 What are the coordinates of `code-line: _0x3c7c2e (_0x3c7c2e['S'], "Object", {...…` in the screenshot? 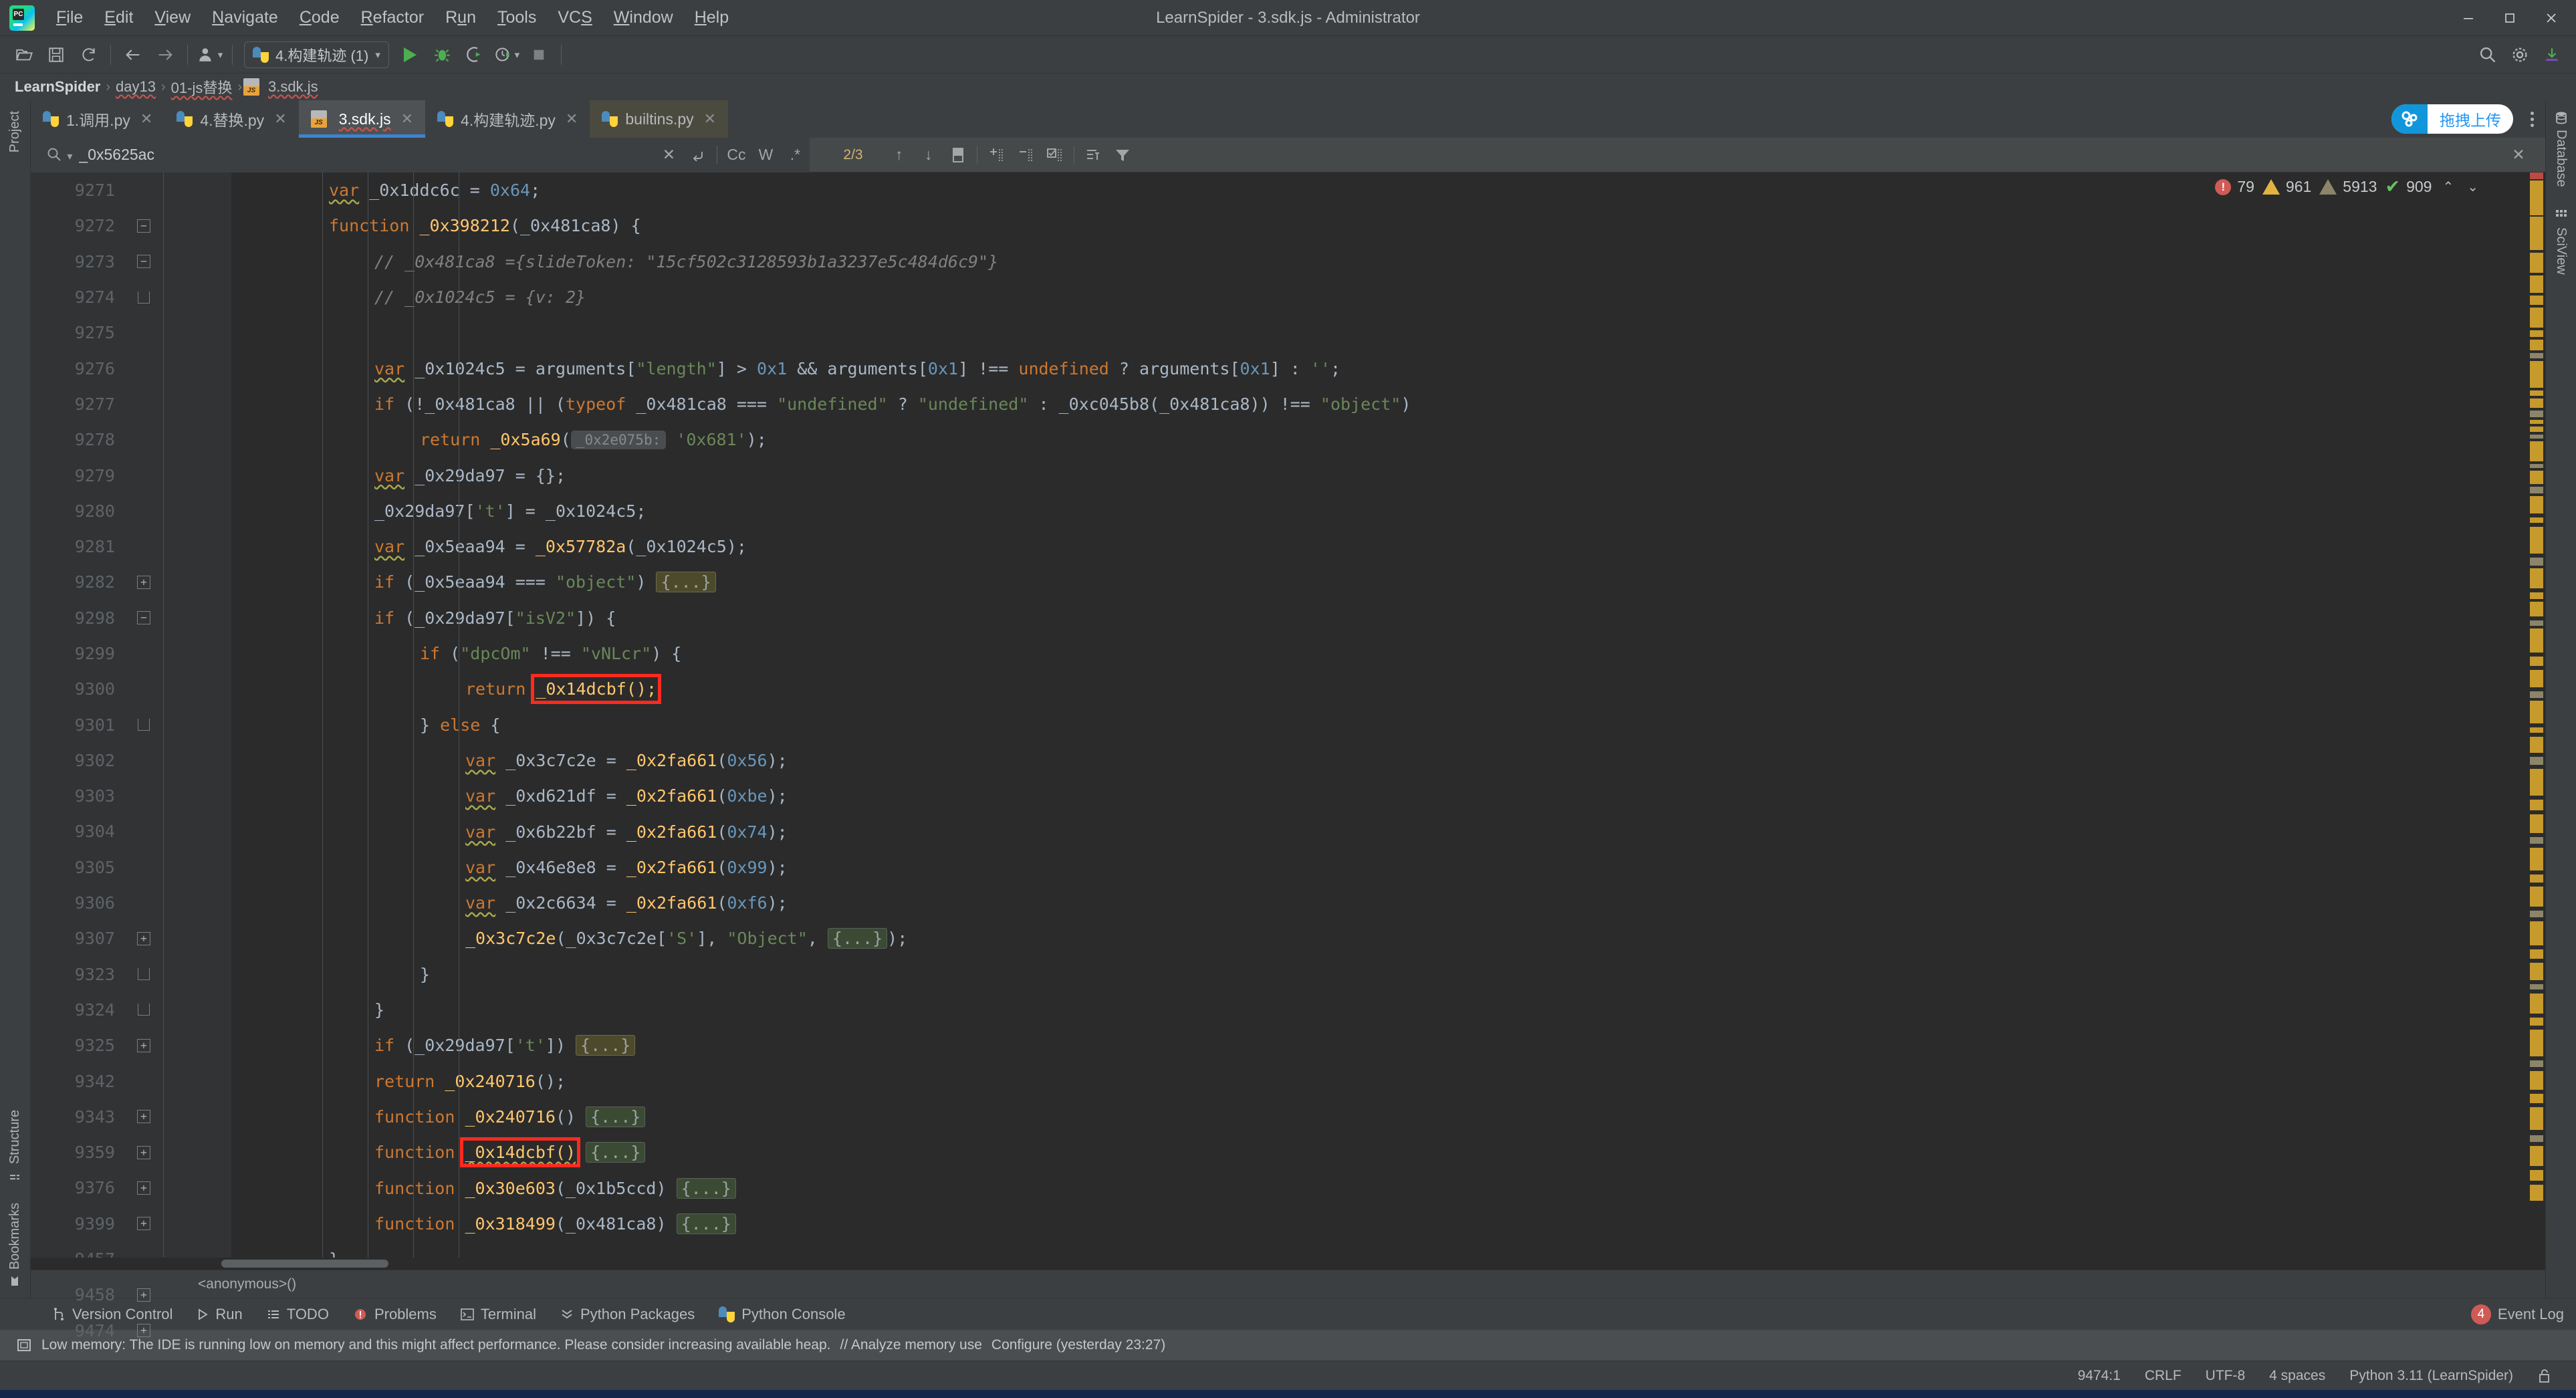 It's located at (1379, 938).